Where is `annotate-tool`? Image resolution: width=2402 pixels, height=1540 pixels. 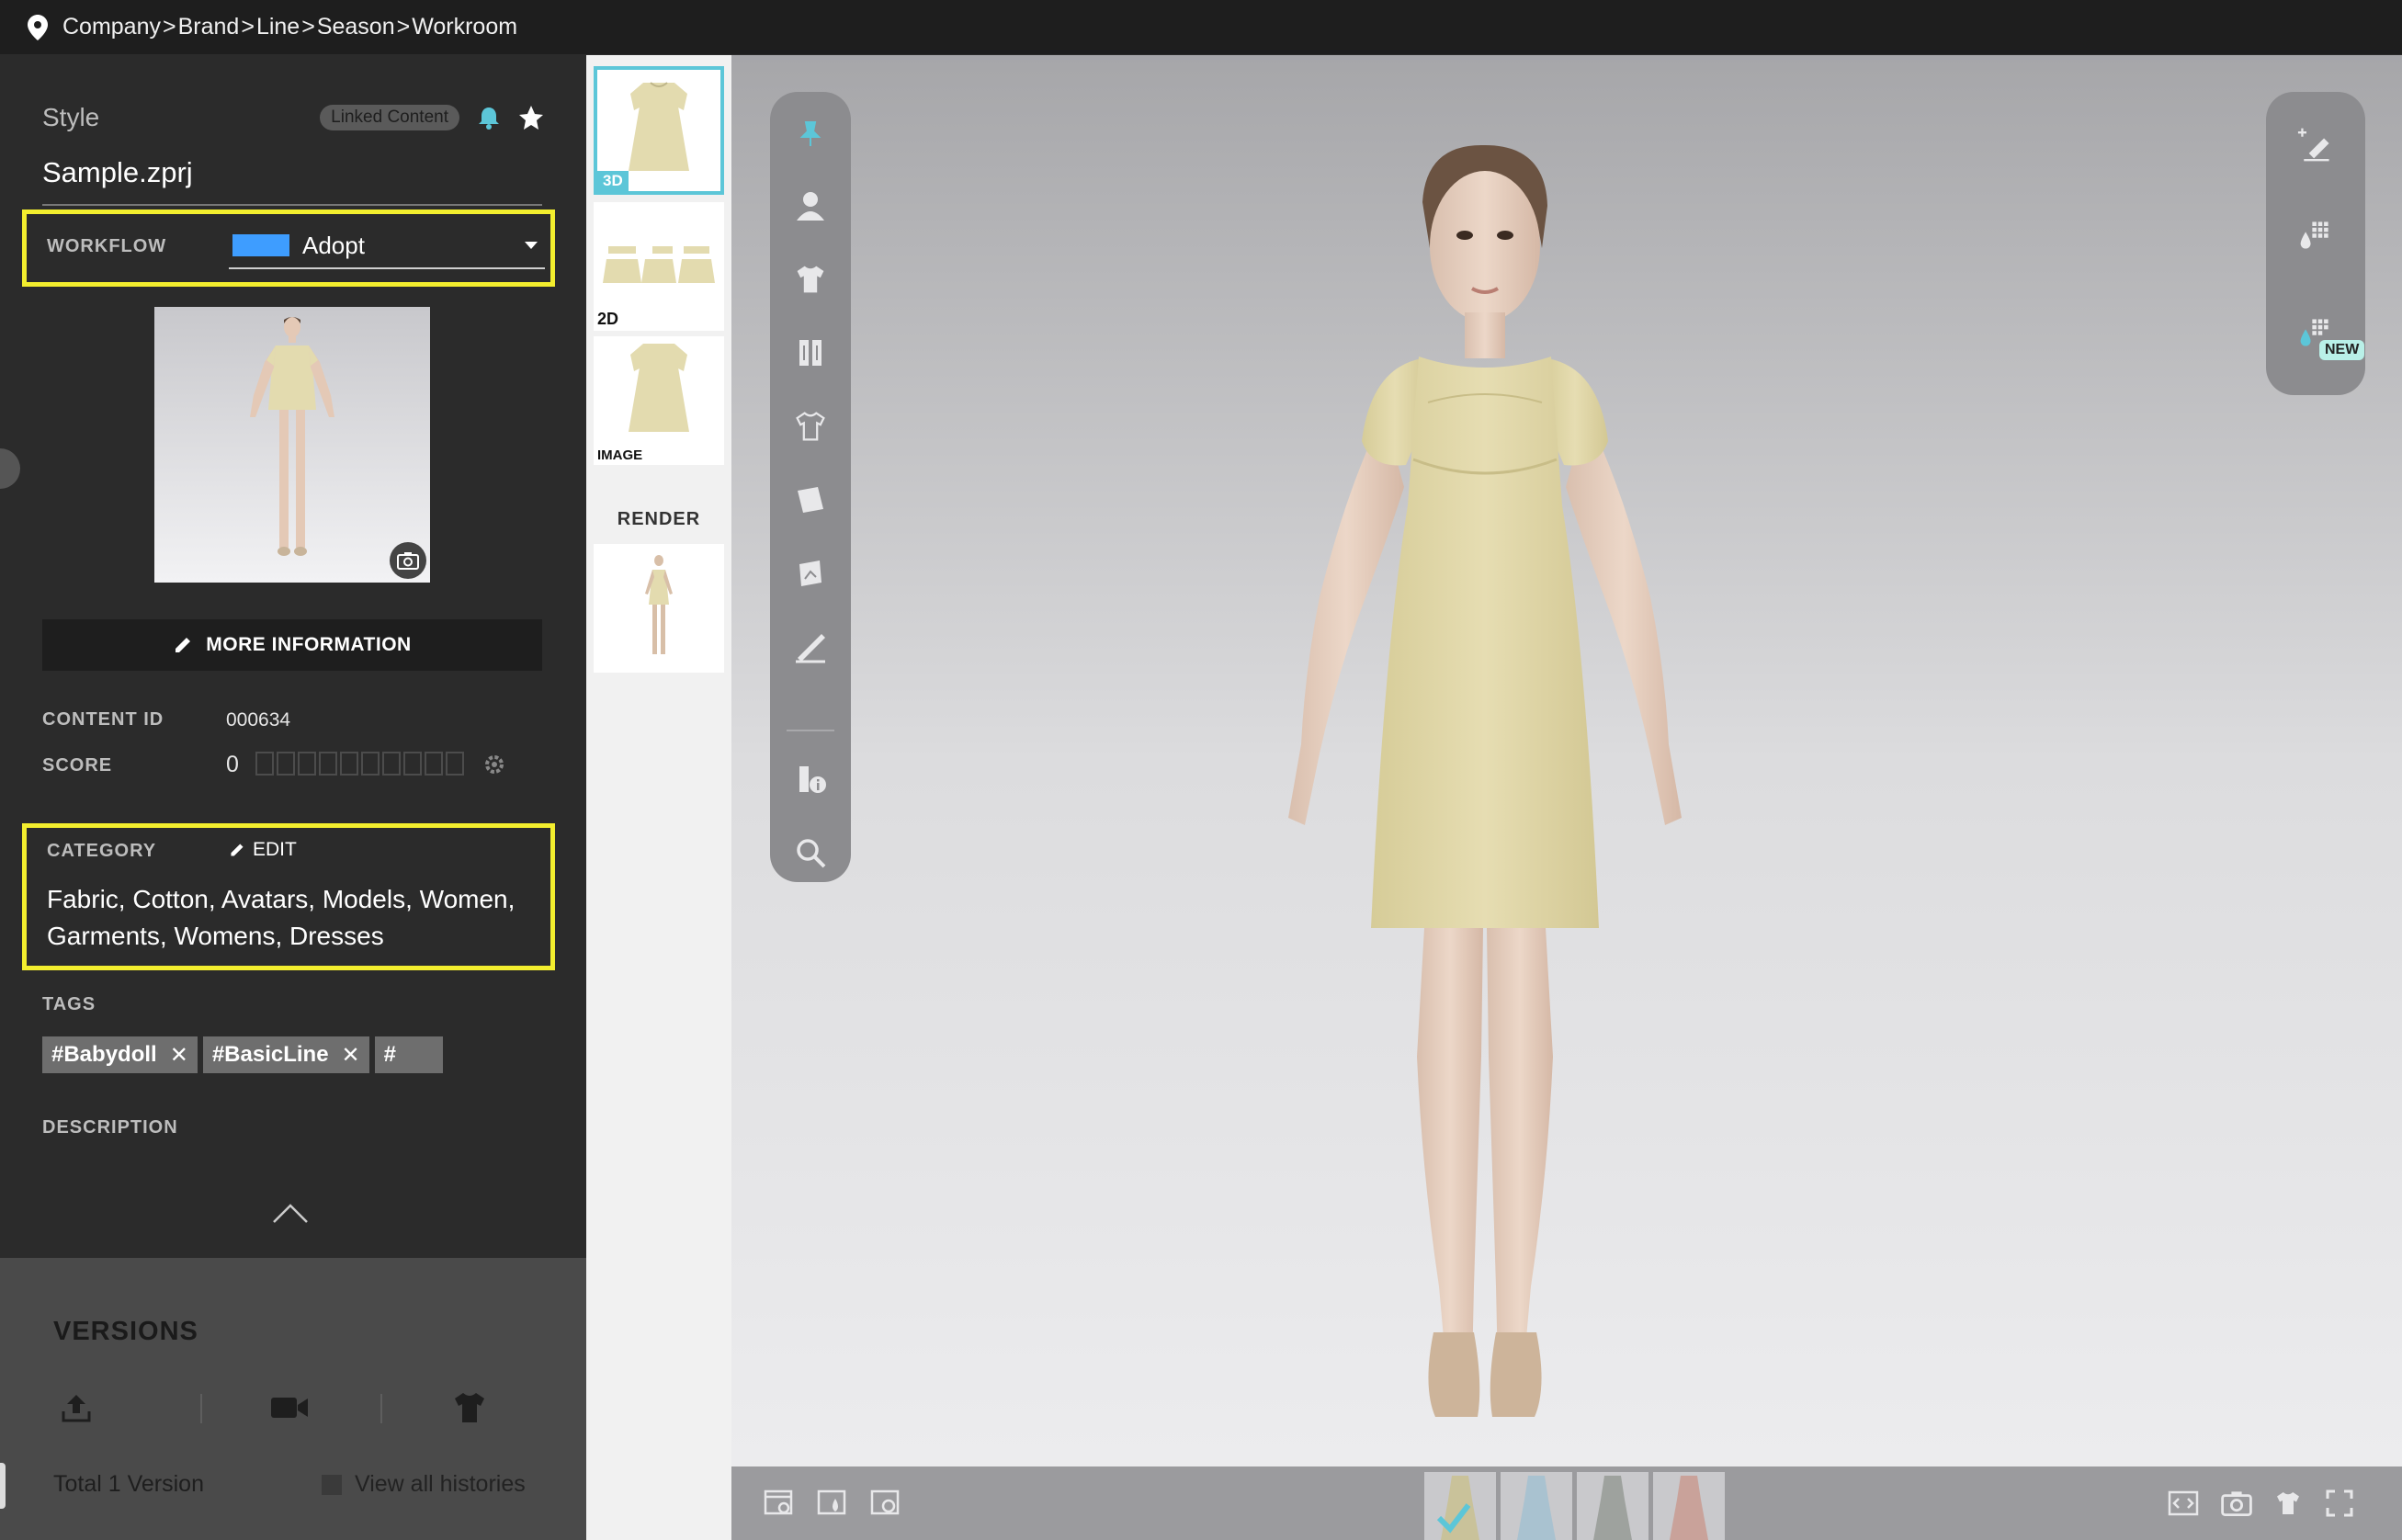 annotate-tool is located at coordinates (2315, 143).